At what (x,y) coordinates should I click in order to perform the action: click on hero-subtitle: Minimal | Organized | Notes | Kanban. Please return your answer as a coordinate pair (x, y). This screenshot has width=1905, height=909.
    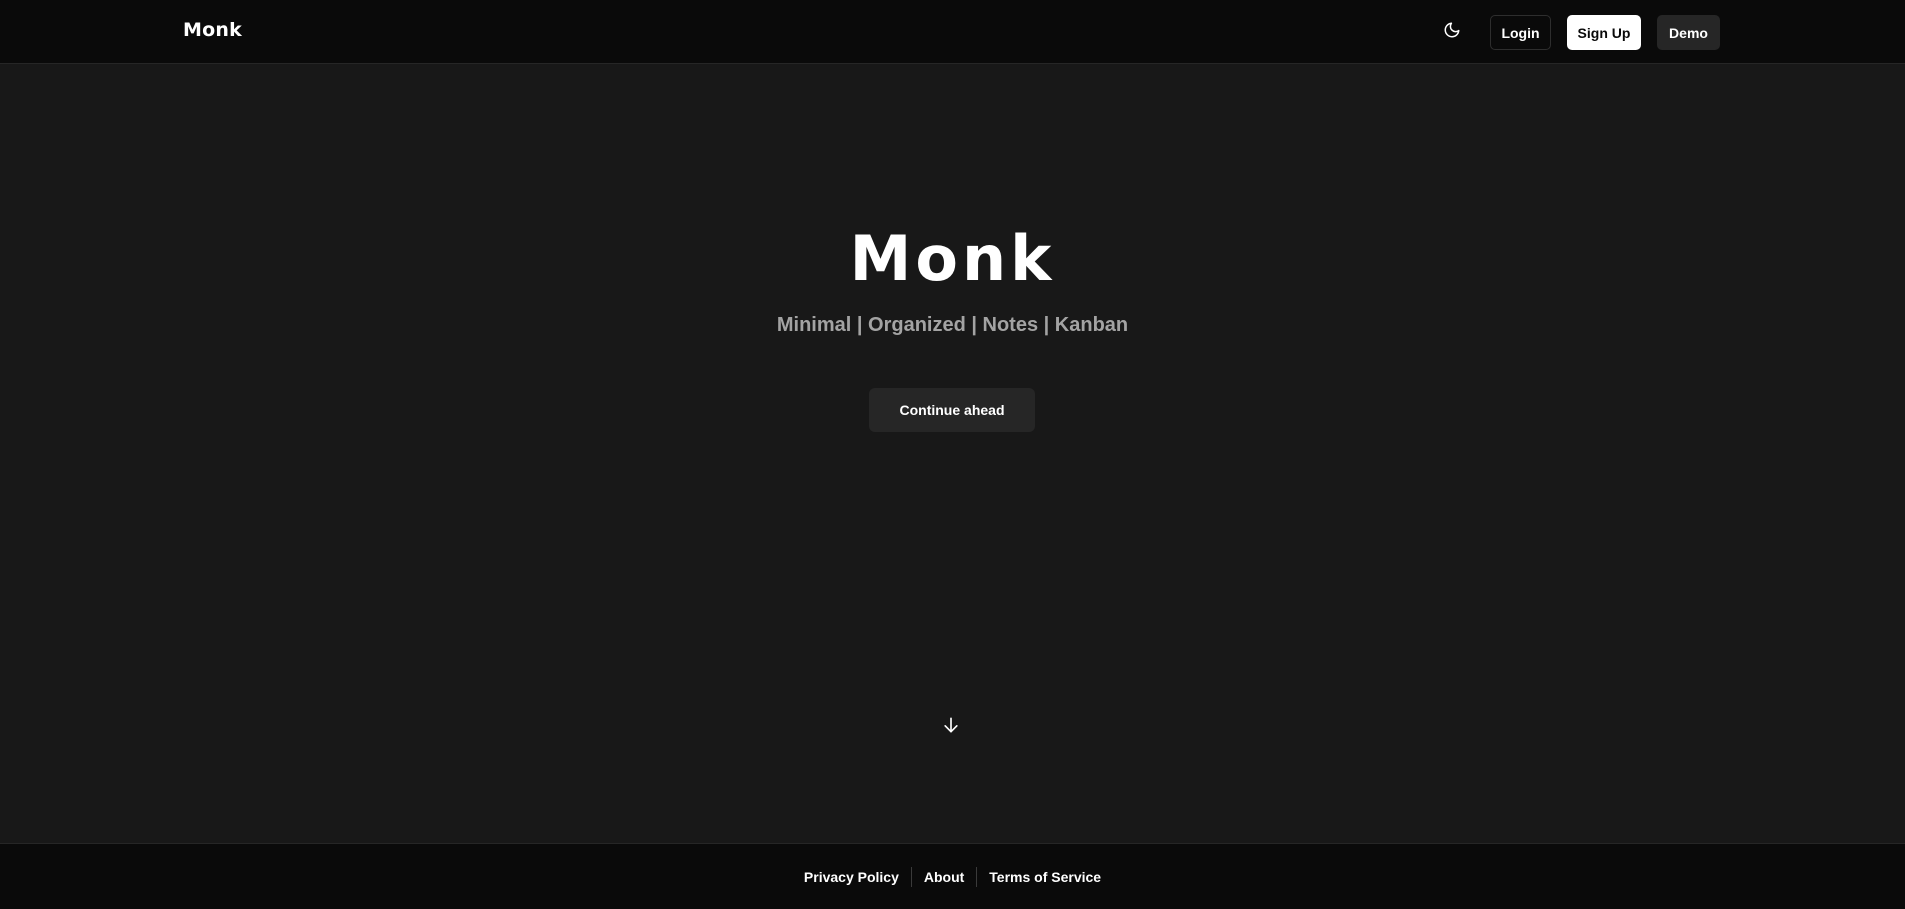
    Looking at the image, I should click on (952, 325).